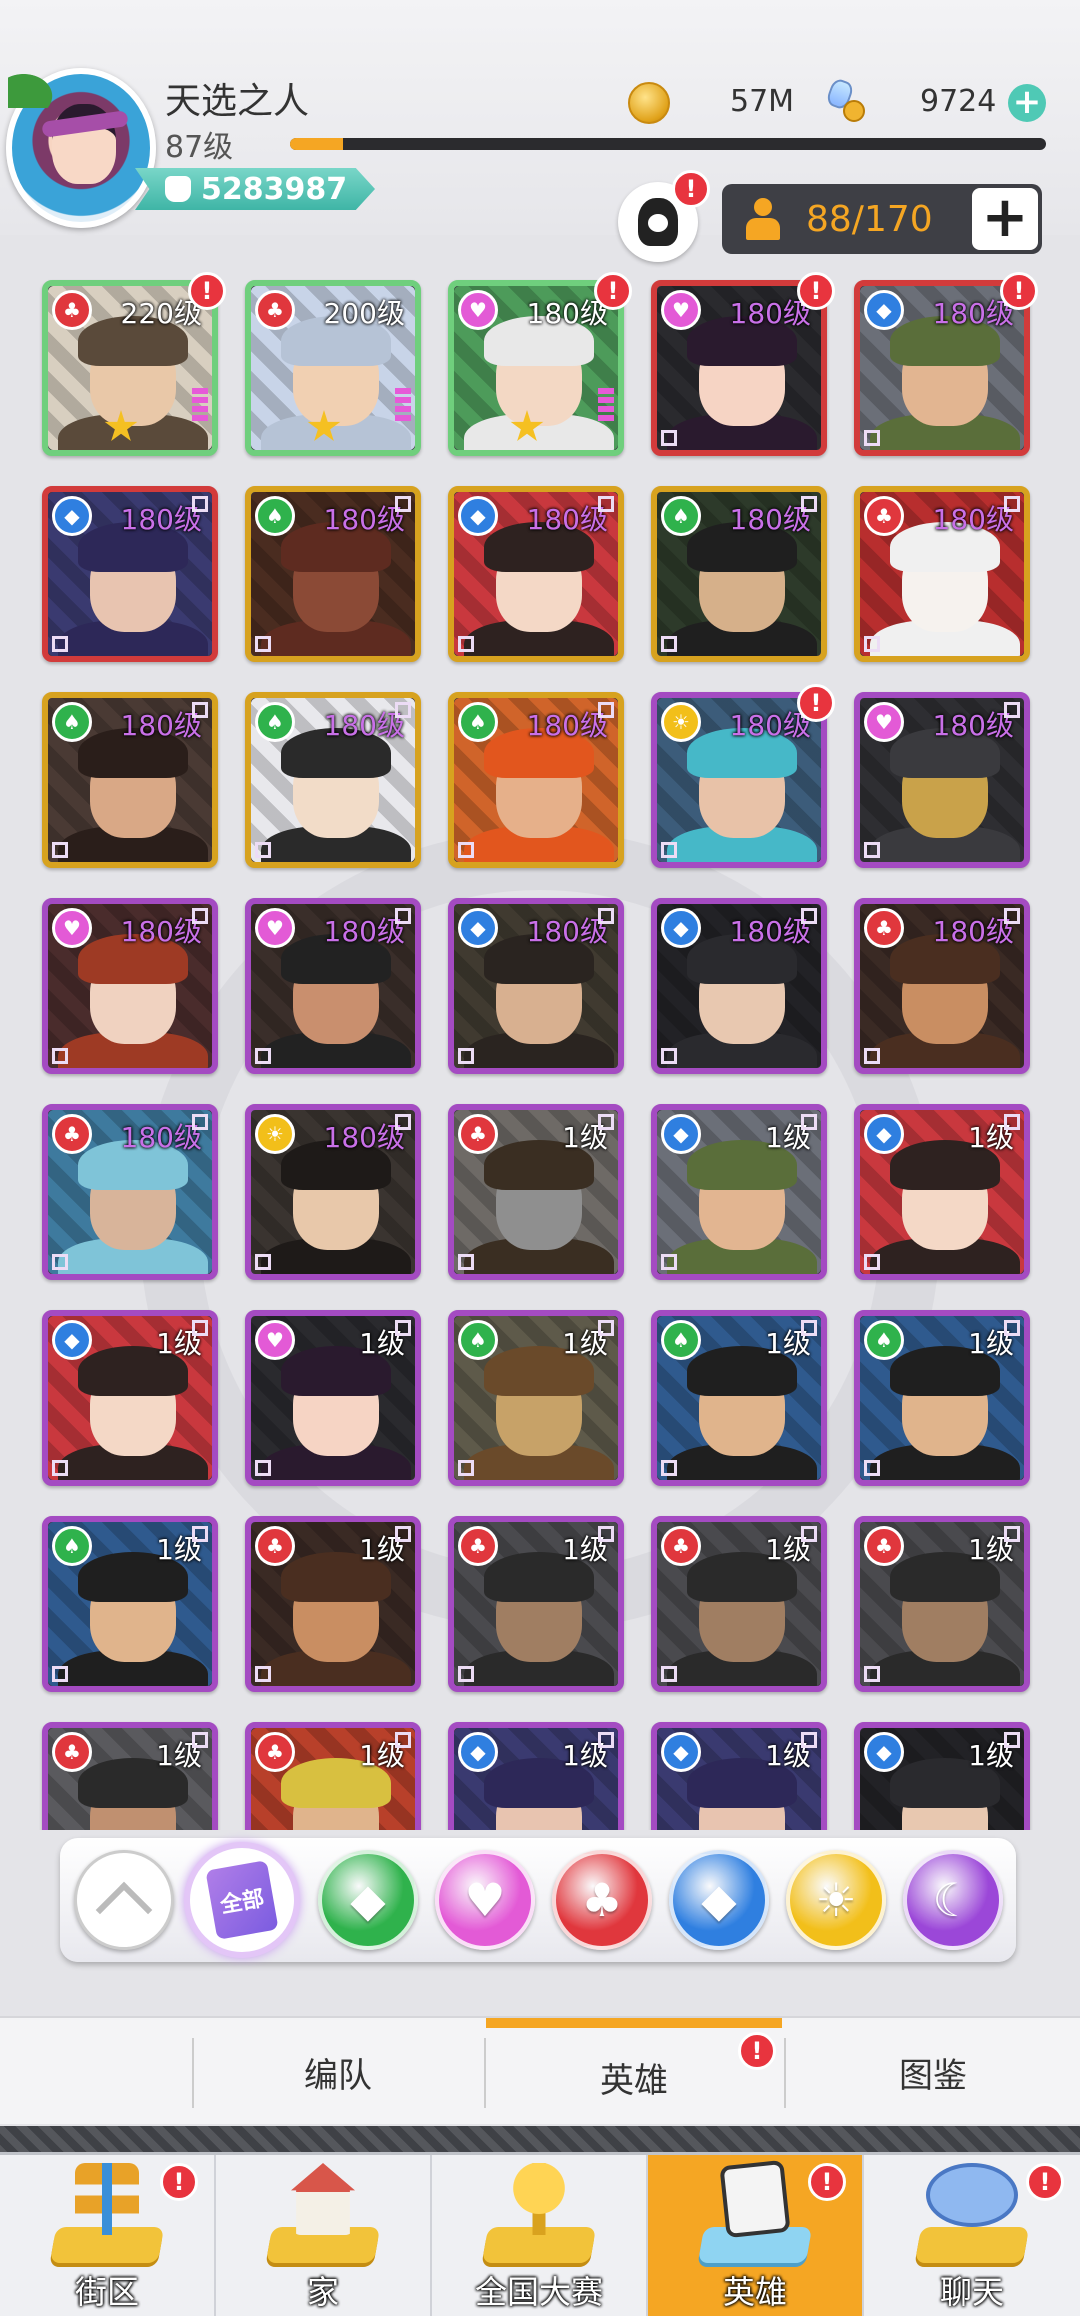 The image size is (1080, 2316). I want to click on faction-gold-button: ☀, so click(836, 1900).